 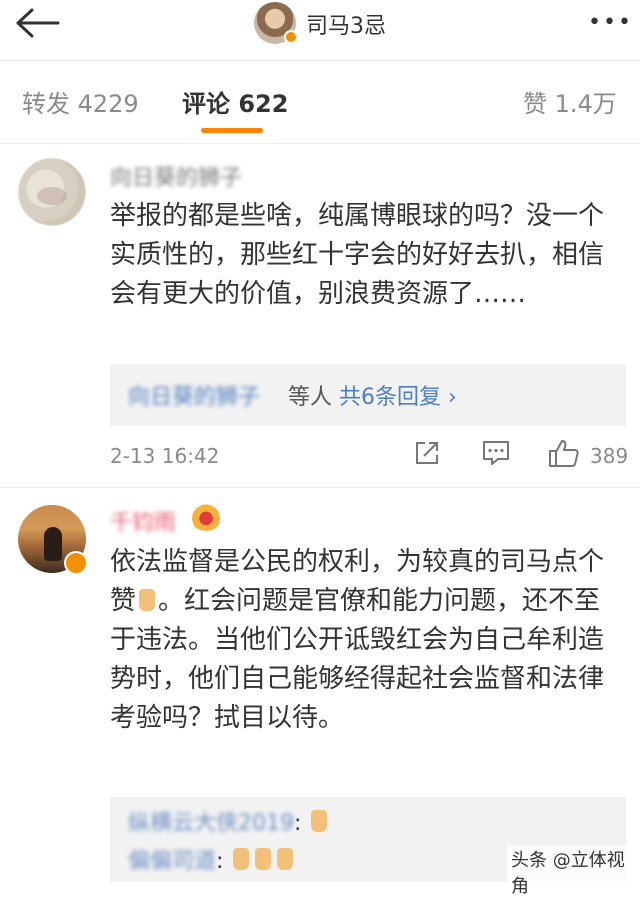 What do you see at coordinates (37, 23) in the screenshot?
I see `back-arrow-icon` at bounding box center [37, 23].